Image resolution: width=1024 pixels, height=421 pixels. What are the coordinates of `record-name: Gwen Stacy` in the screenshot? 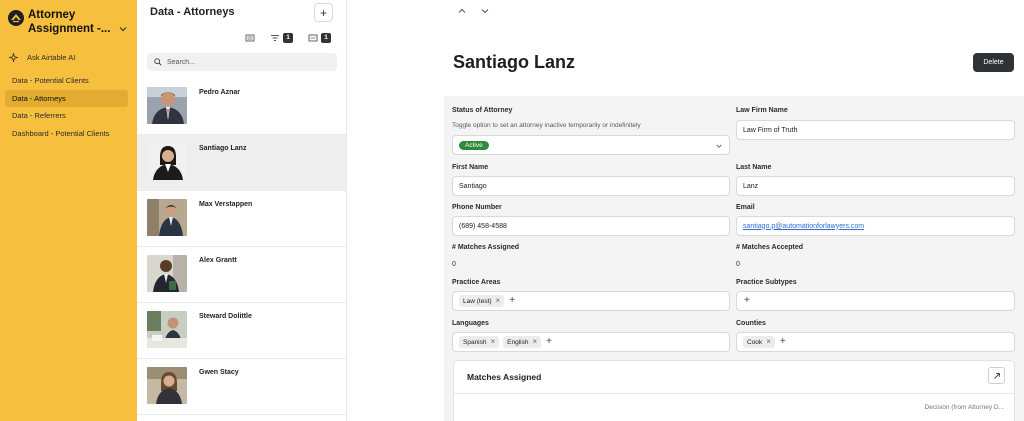 It's located at (219, 372).